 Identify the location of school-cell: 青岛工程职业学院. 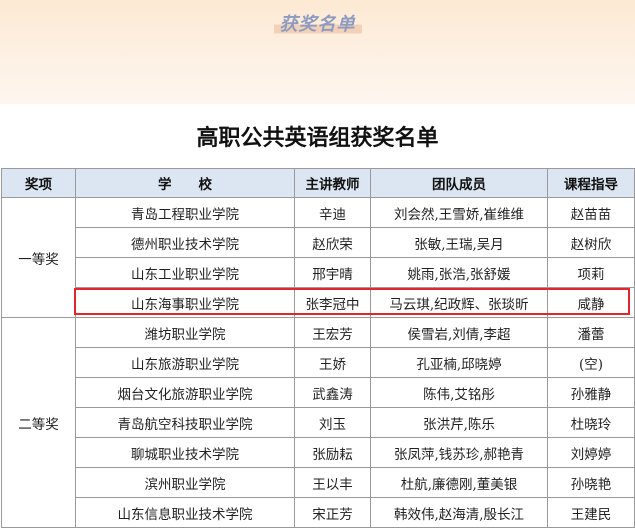
(185, 212).